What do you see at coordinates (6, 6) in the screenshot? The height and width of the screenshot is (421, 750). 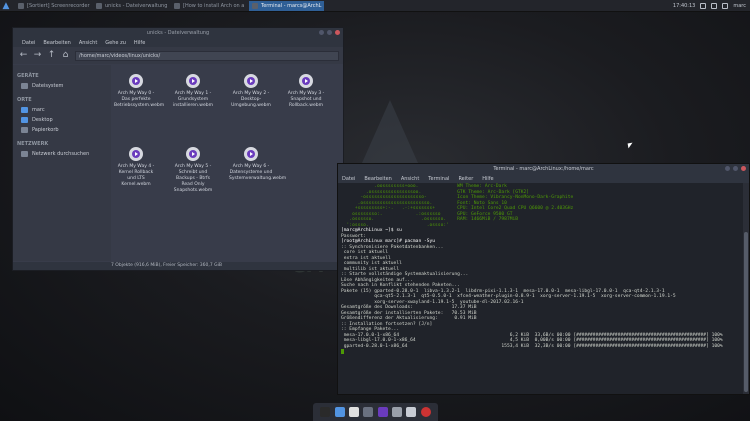 I see `arch-icon: ▲` at bounding box center [6, 6].